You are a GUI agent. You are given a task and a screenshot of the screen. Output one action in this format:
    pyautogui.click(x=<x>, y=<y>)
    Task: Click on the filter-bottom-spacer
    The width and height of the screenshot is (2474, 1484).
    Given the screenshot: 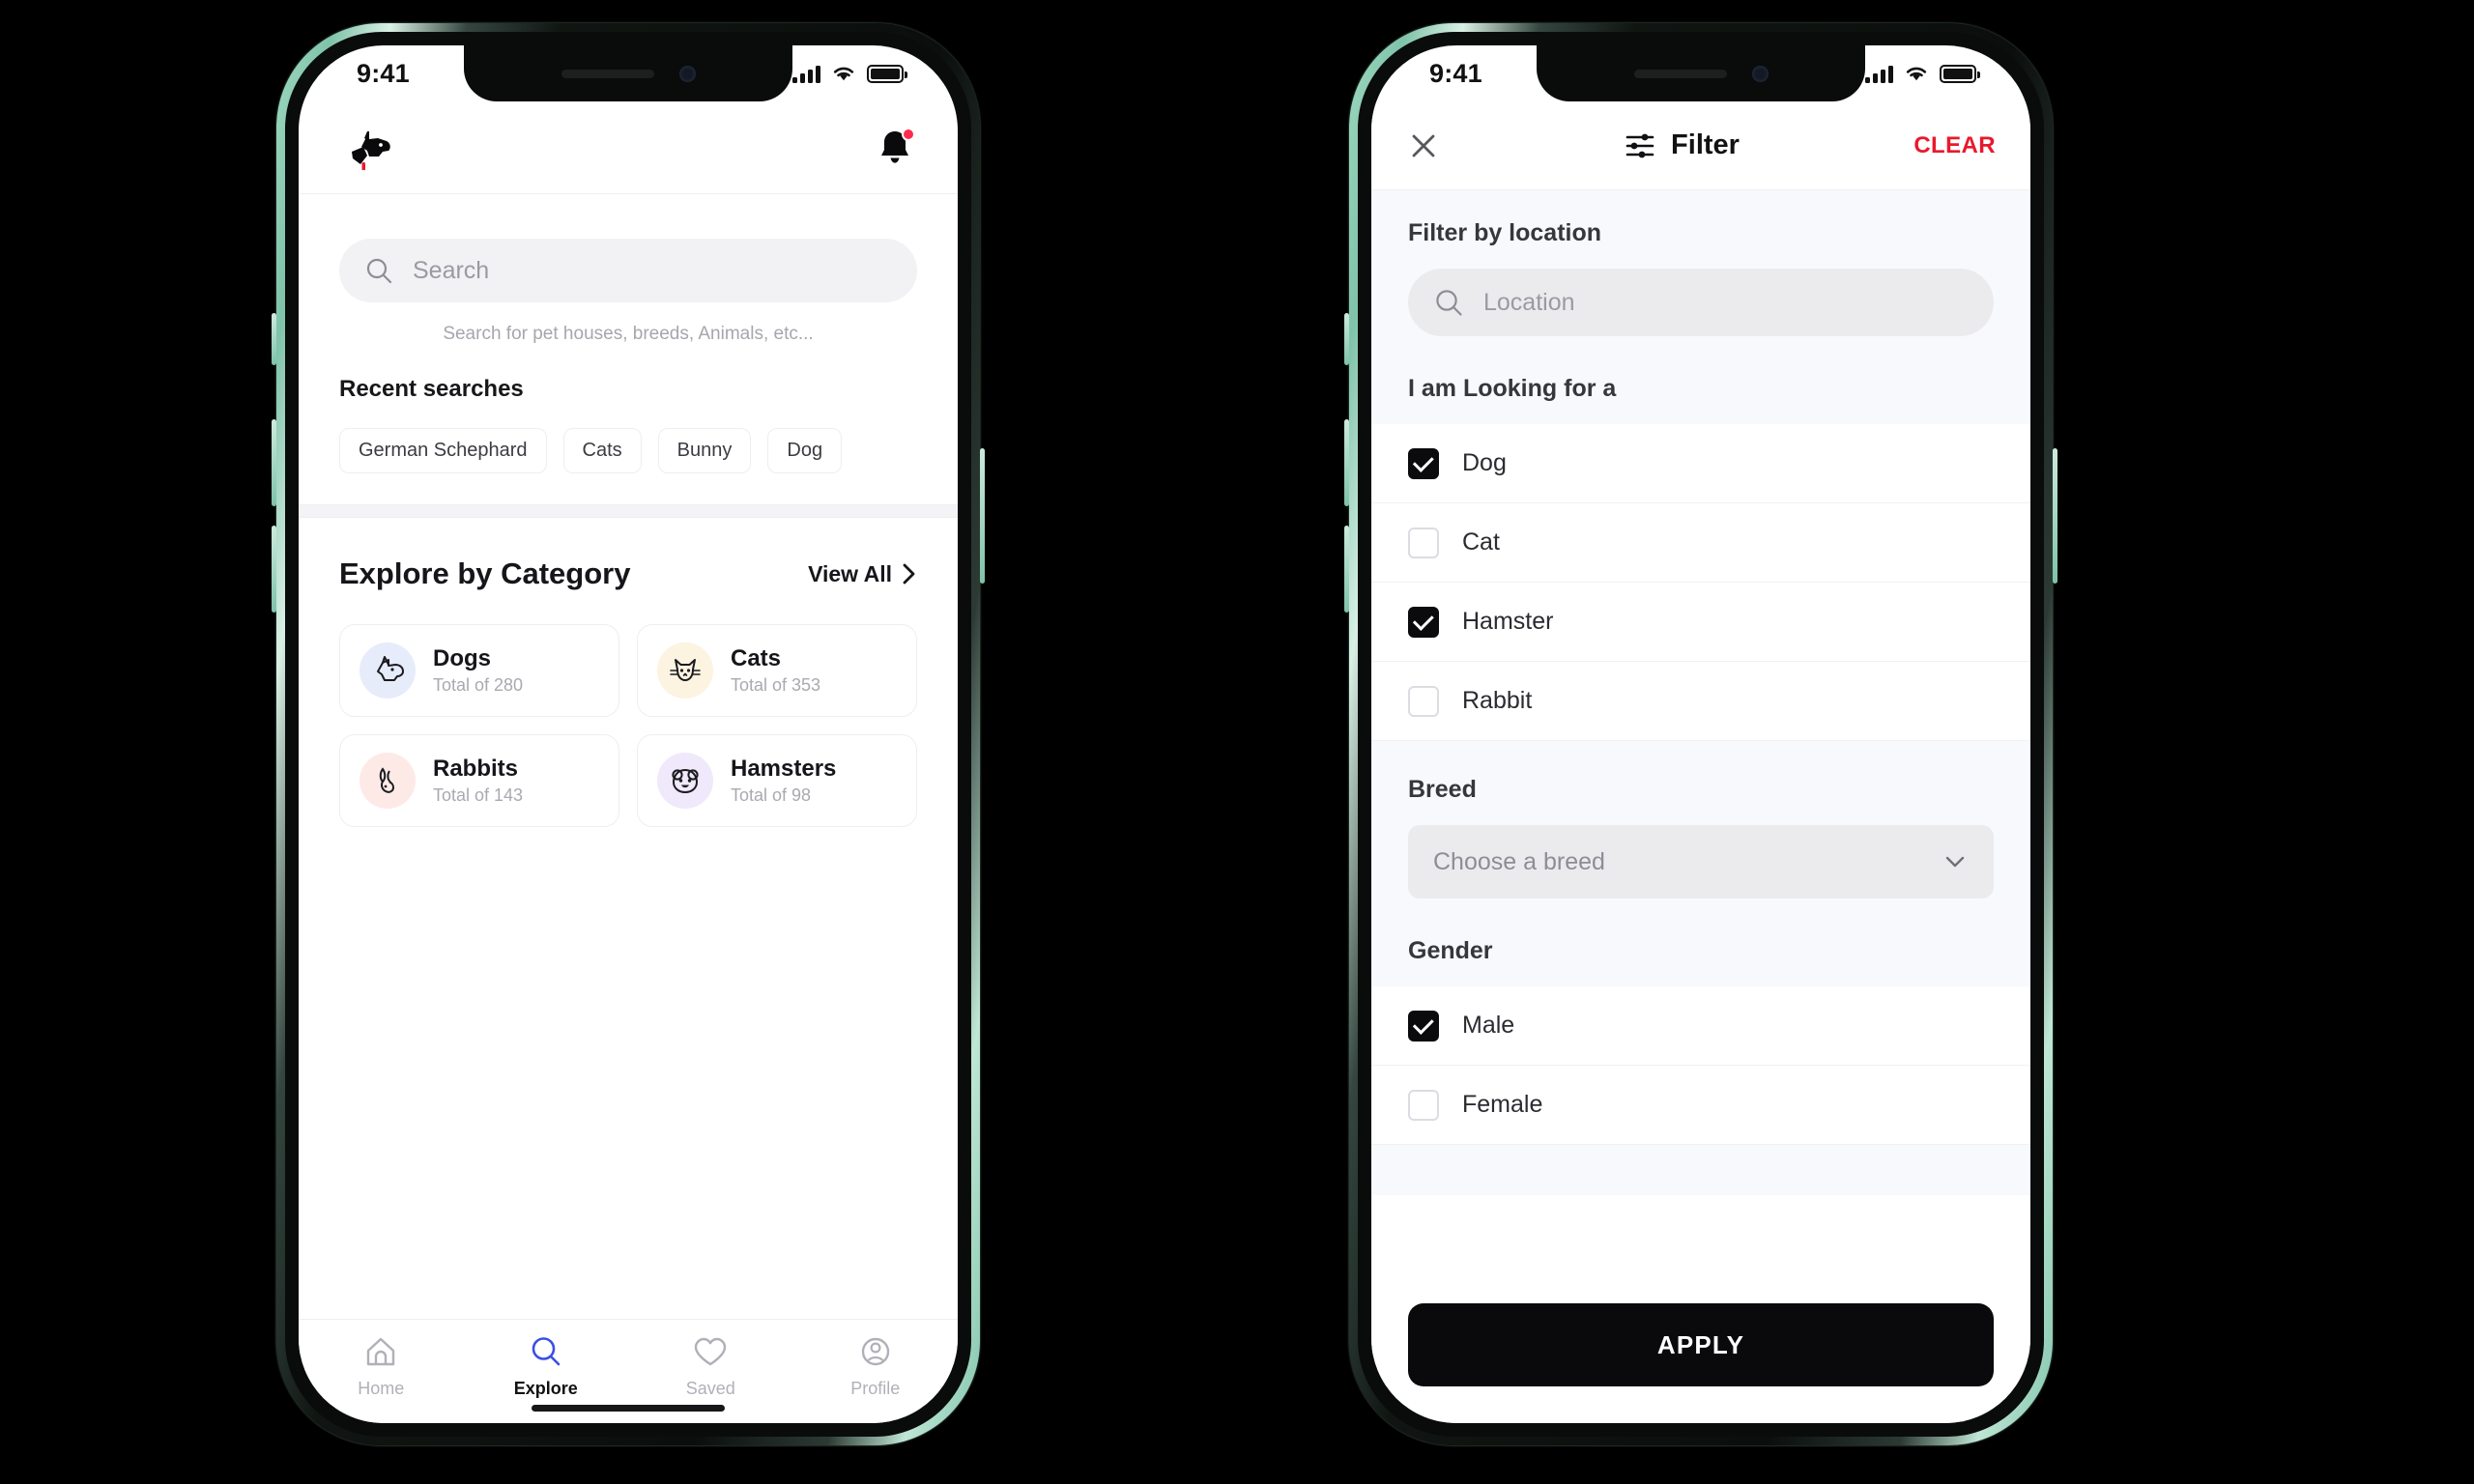 What is the action you would take?
    pyautogui.click(x=1701, y=1170)
    